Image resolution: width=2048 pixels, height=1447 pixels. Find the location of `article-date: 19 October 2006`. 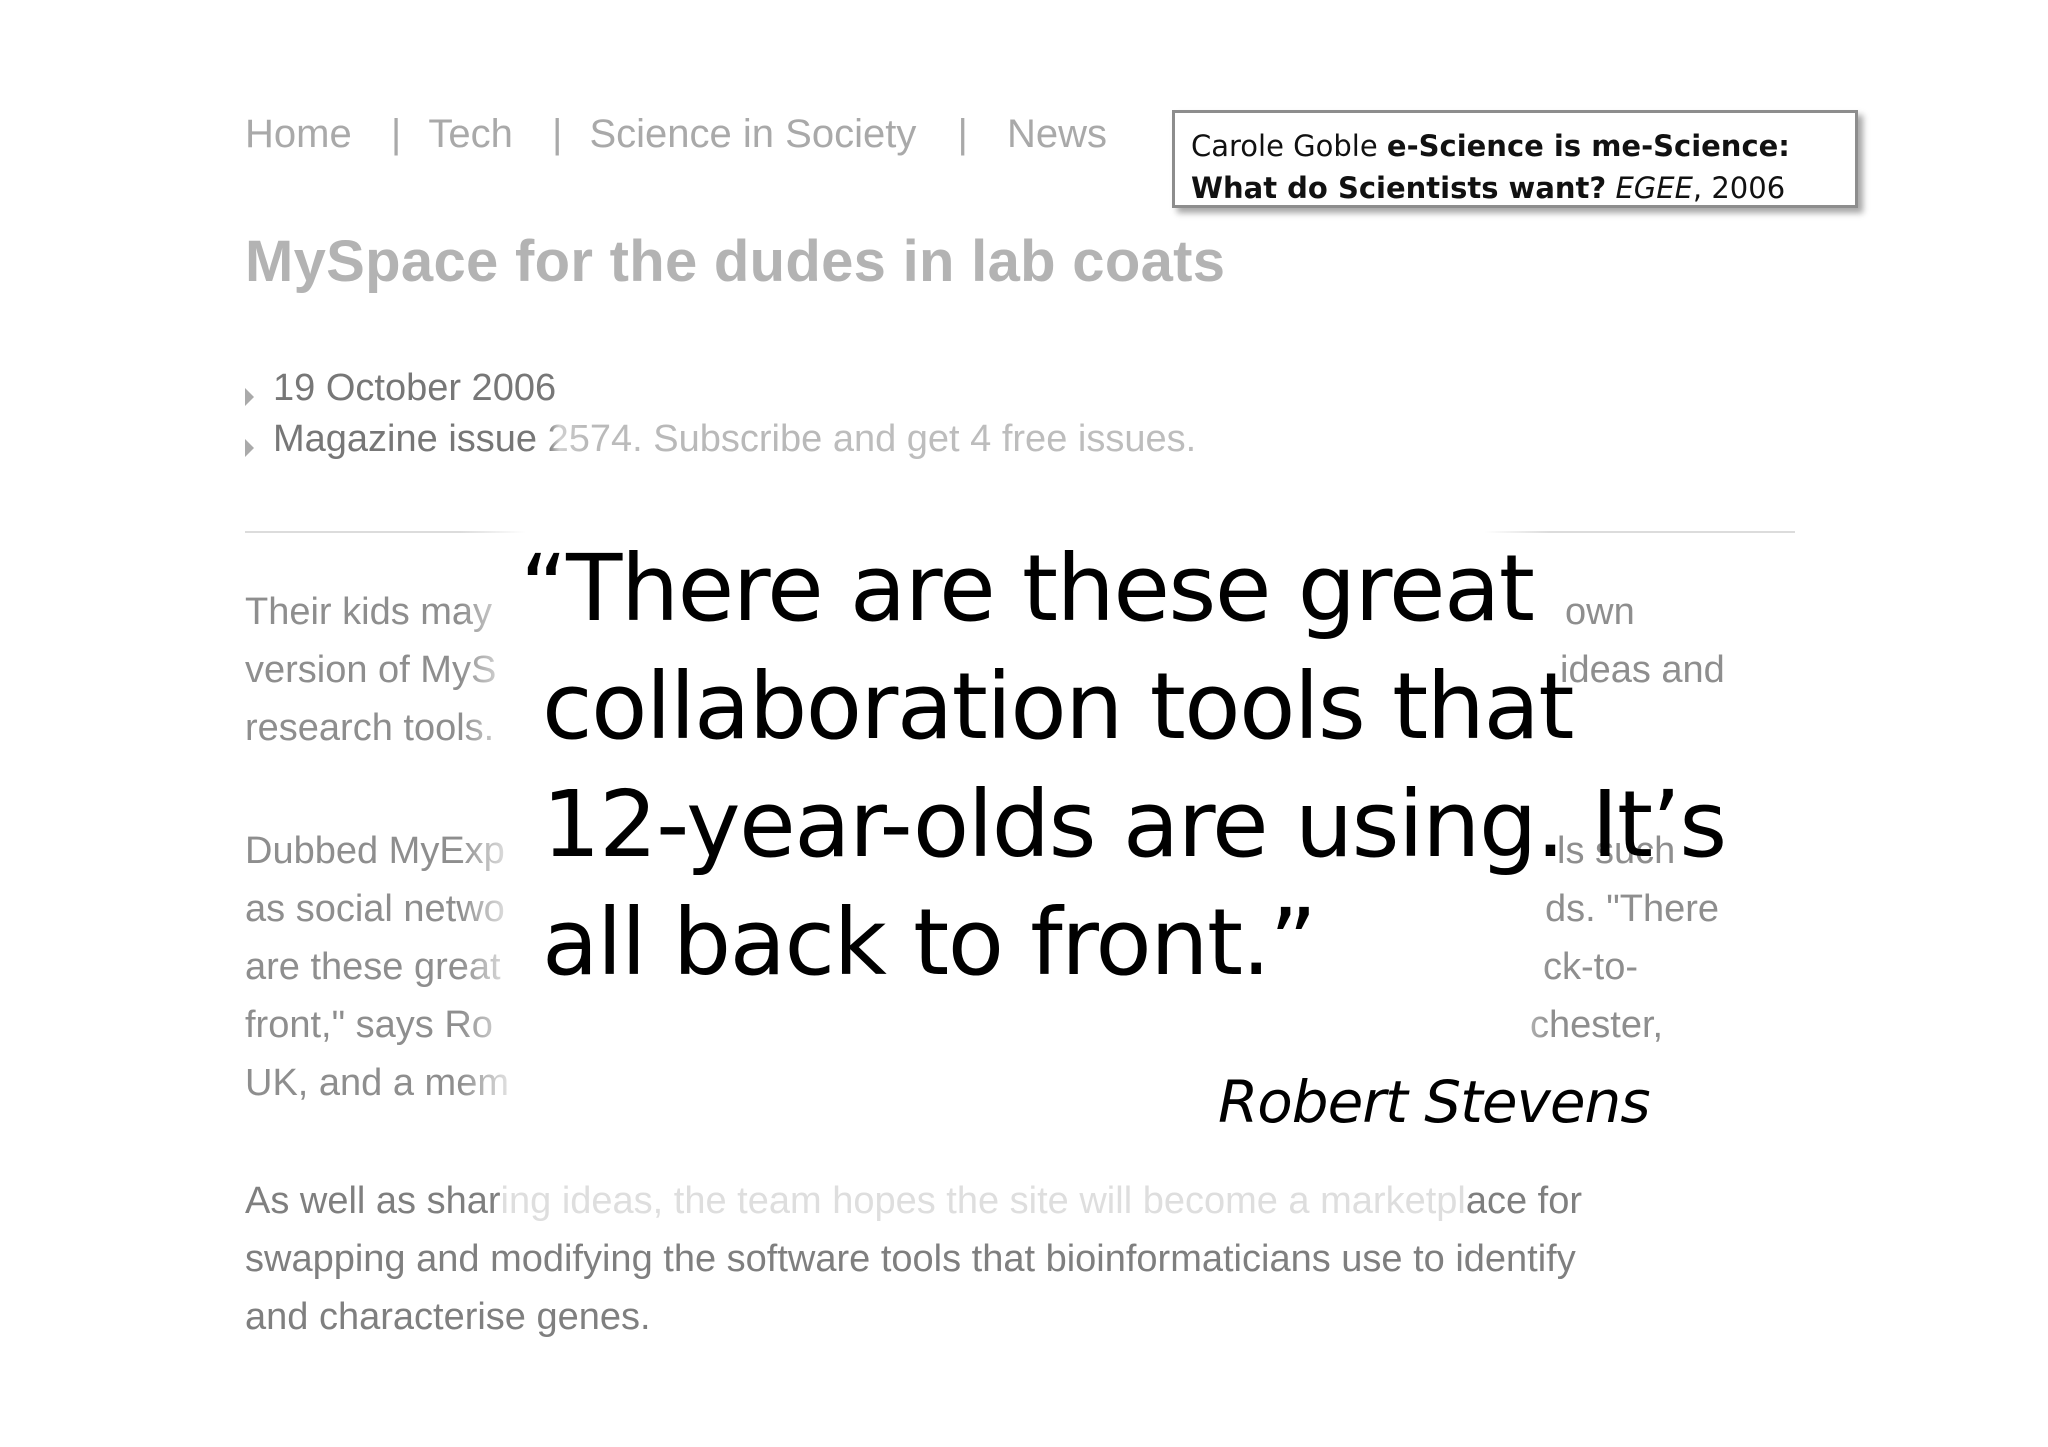

article-date: 19 October 2006 is located at coordinates (400, 388).